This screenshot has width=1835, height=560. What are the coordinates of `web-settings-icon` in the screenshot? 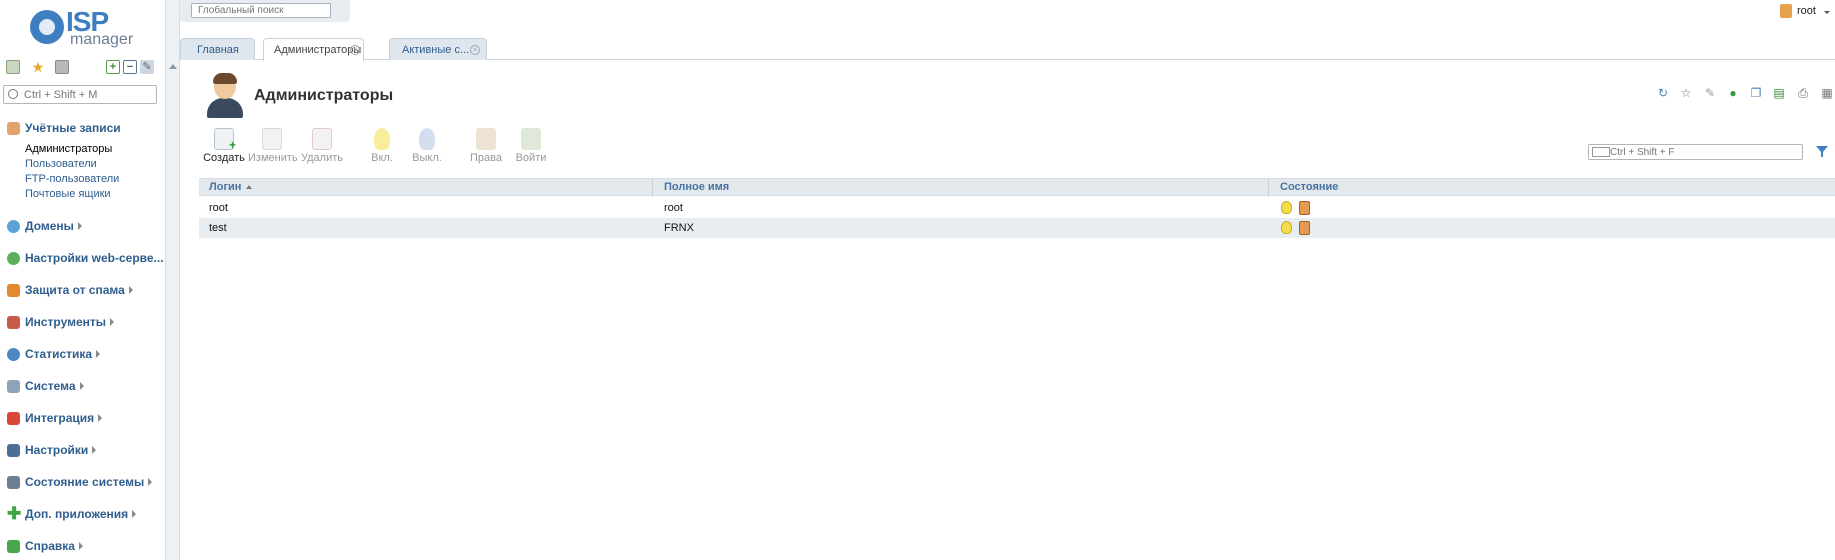 It's located at (13, 258).